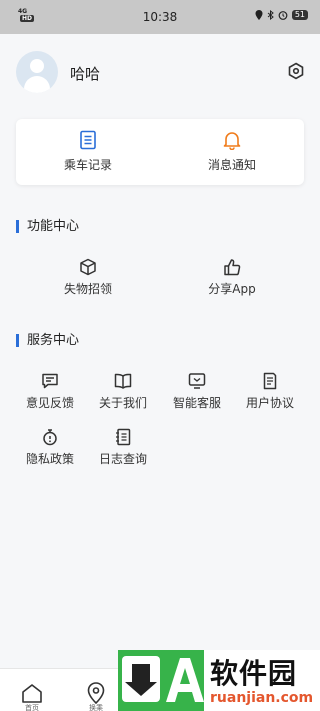 The image size is (320, 711). What do you see at coordinates (87, 165) in the screenshot?
I see `ride-records-label: 乘车记录` at bounding box center [87, 165].